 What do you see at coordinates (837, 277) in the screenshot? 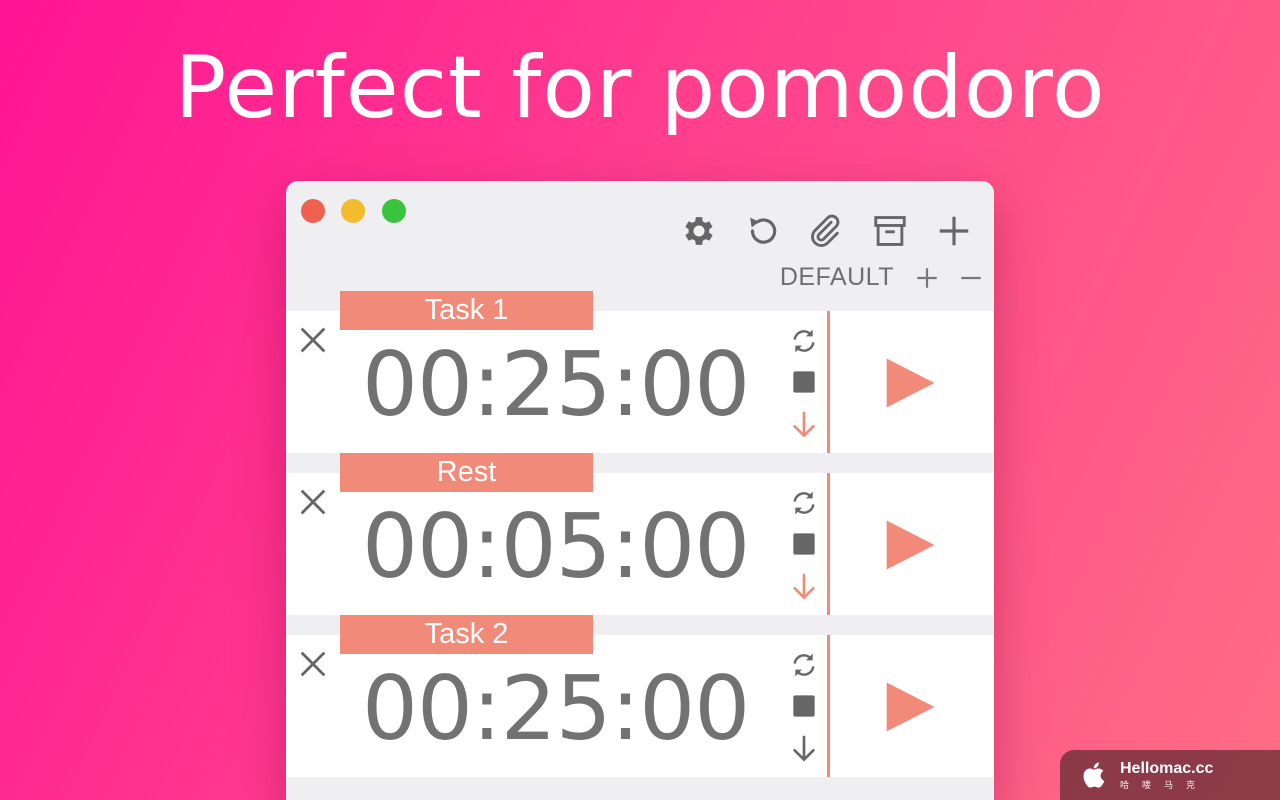
I see `profile-name: DEFAULT` at bounding box center [837, 277].